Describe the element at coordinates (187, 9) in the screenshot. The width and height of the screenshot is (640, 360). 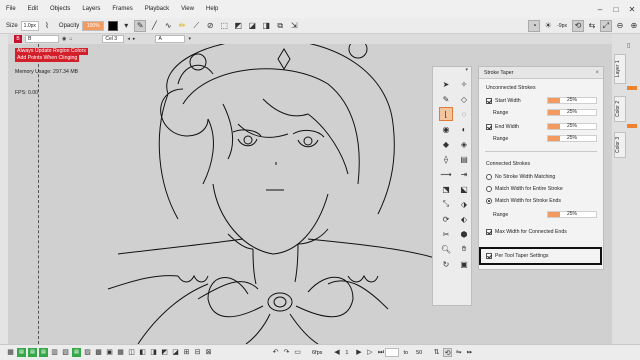
I see `menu-view: View` at that location.